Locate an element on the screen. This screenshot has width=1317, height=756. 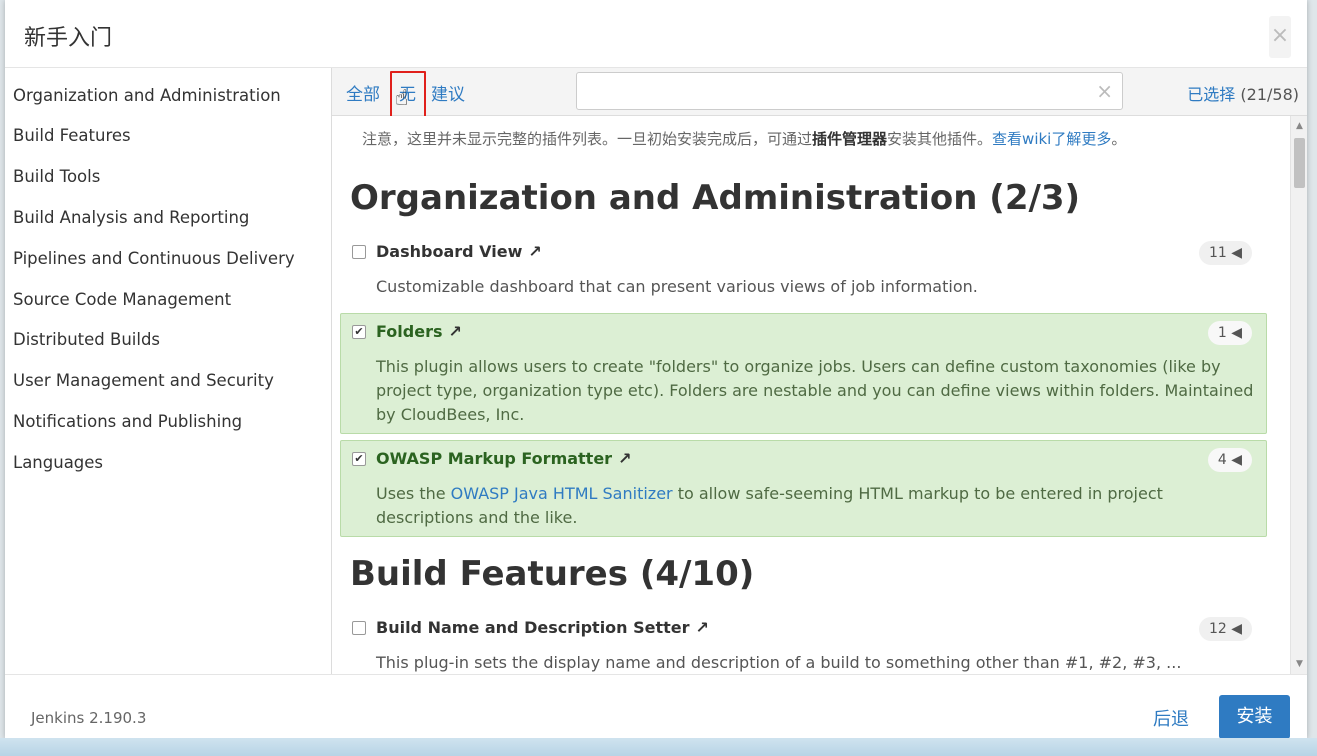
dependency-count-badge: 4 ◀ is located at coordinates (1229, 460).